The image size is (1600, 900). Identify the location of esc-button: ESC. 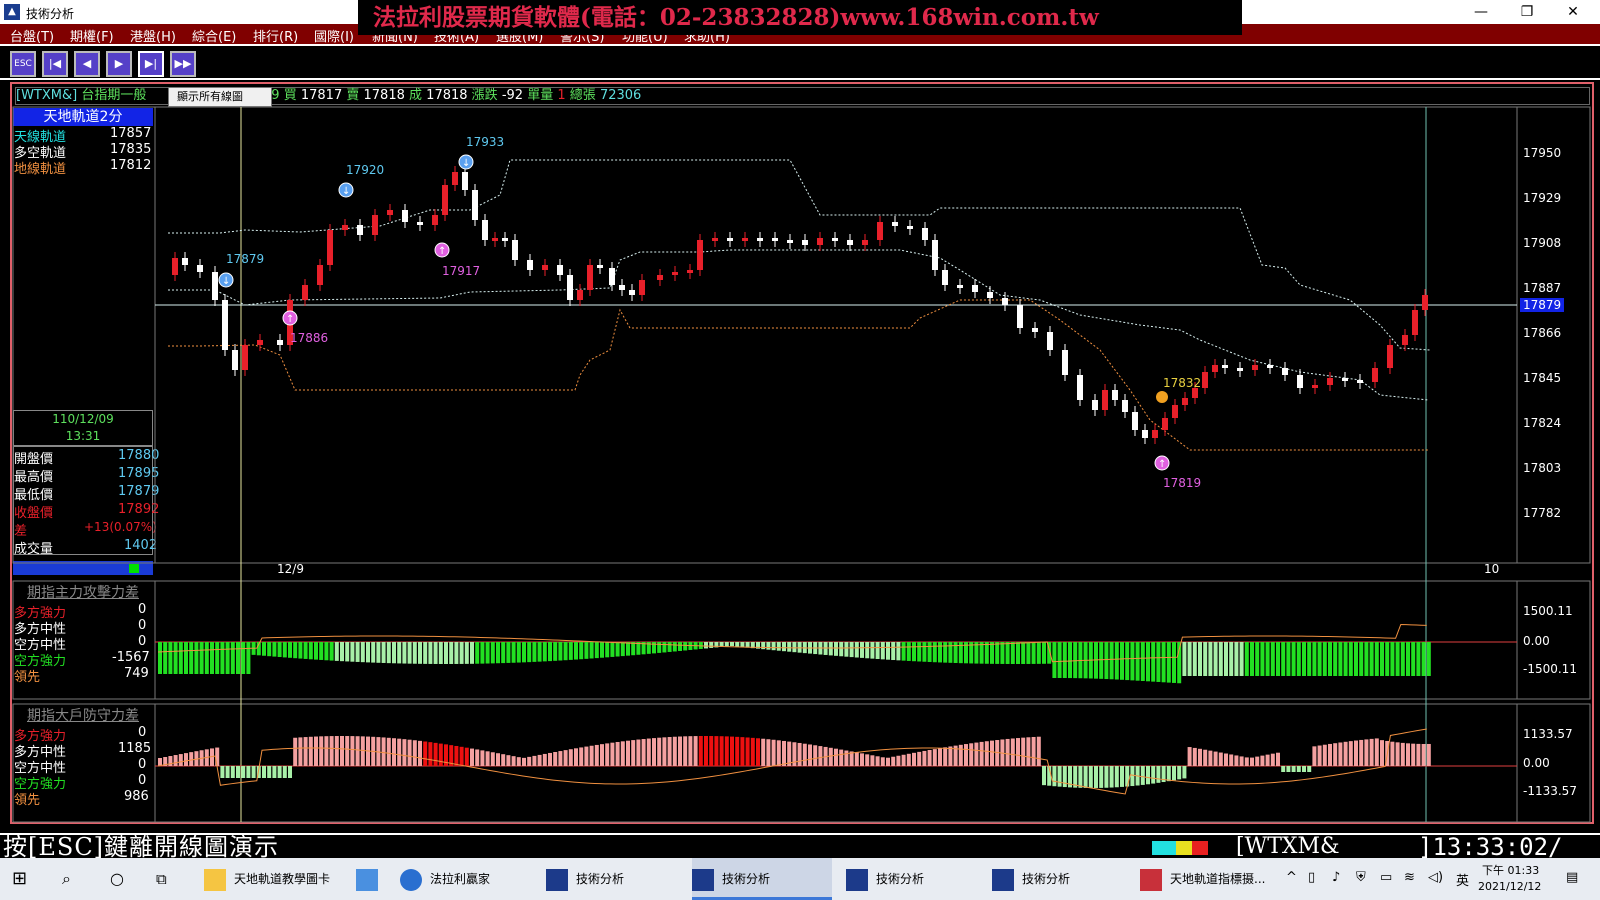
(23, 64).